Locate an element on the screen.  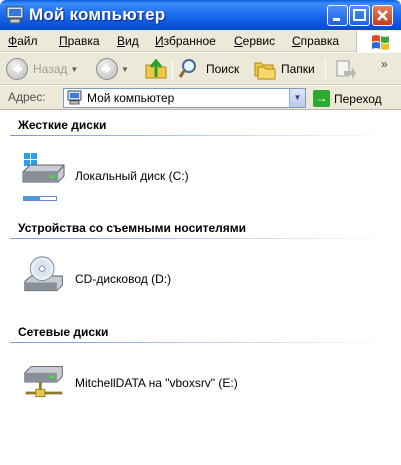
maximize-icon is located at coordinates (359, 15).